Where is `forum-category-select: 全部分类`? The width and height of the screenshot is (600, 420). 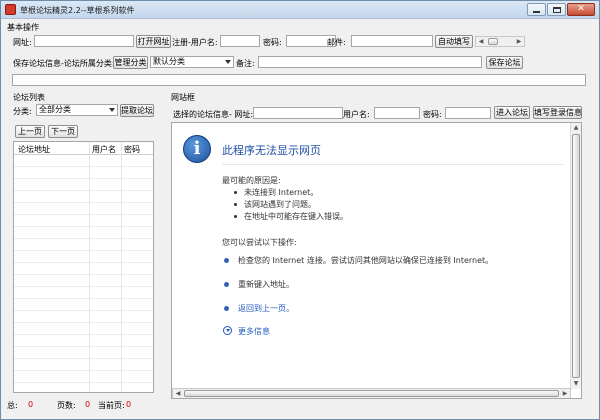
forum-category-select: 全部分类 is located at coordinates (77, 110).